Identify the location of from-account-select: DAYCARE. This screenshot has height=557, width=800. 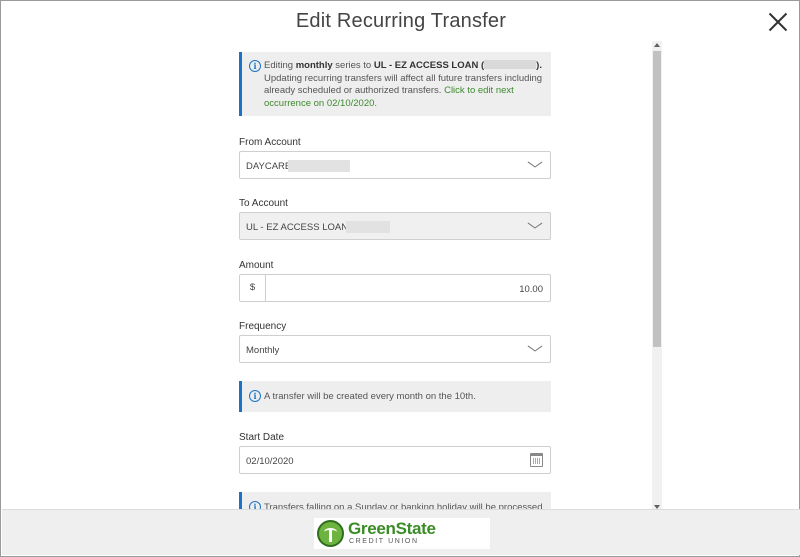
(395, 165).